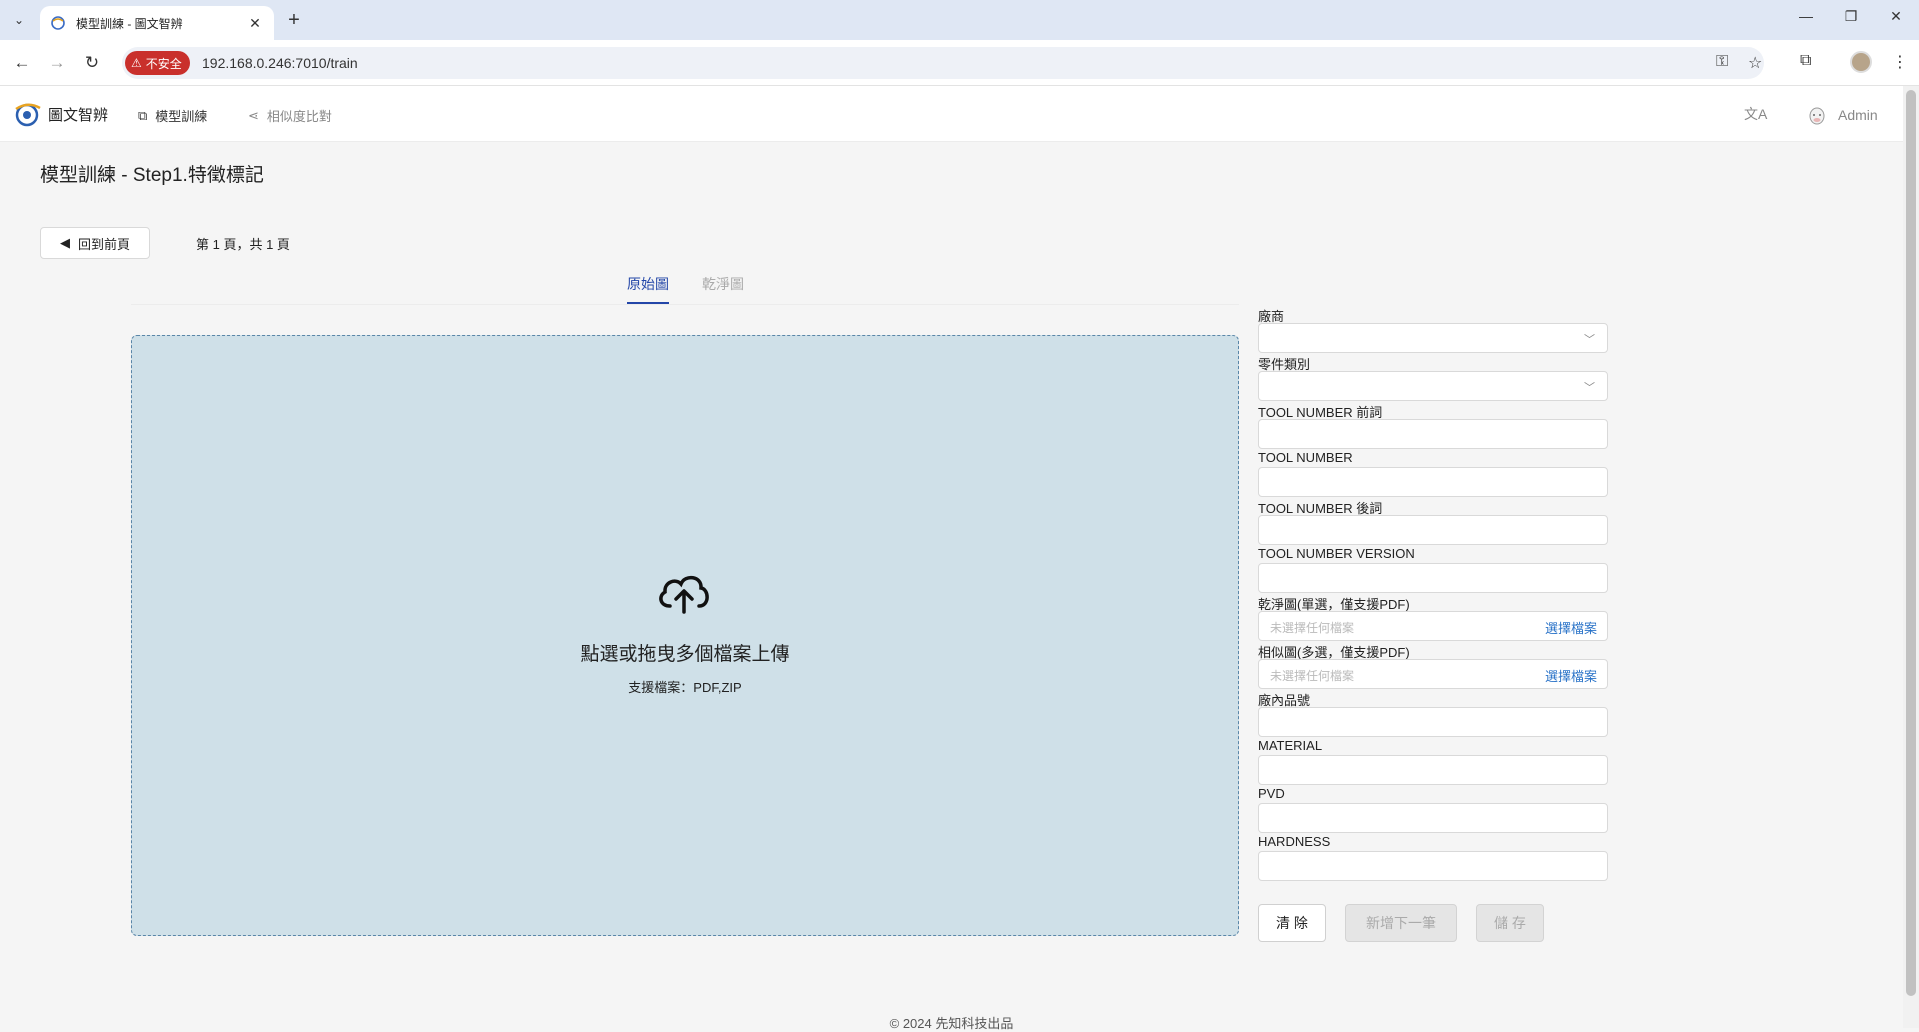 The width and height of the screenshot is (1919, 1032). I want to click on nav-similarity-compare: ⋖ 相似度比對, so click(290, 115).